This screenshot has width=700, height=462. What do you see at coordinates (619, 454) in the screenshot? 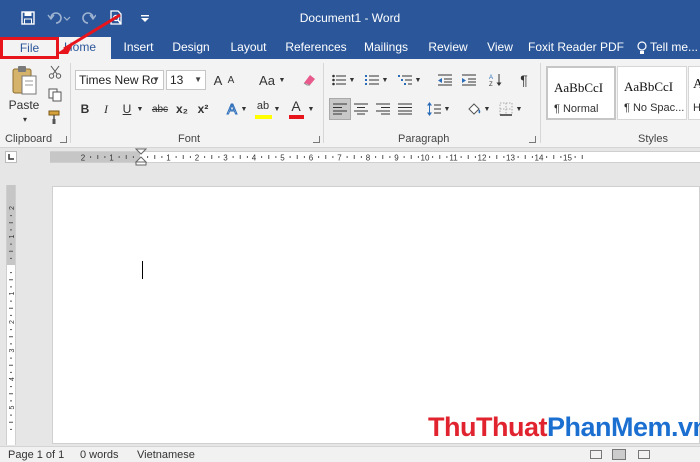
I see `print-layout-icon` at bounding box center [619, 454].